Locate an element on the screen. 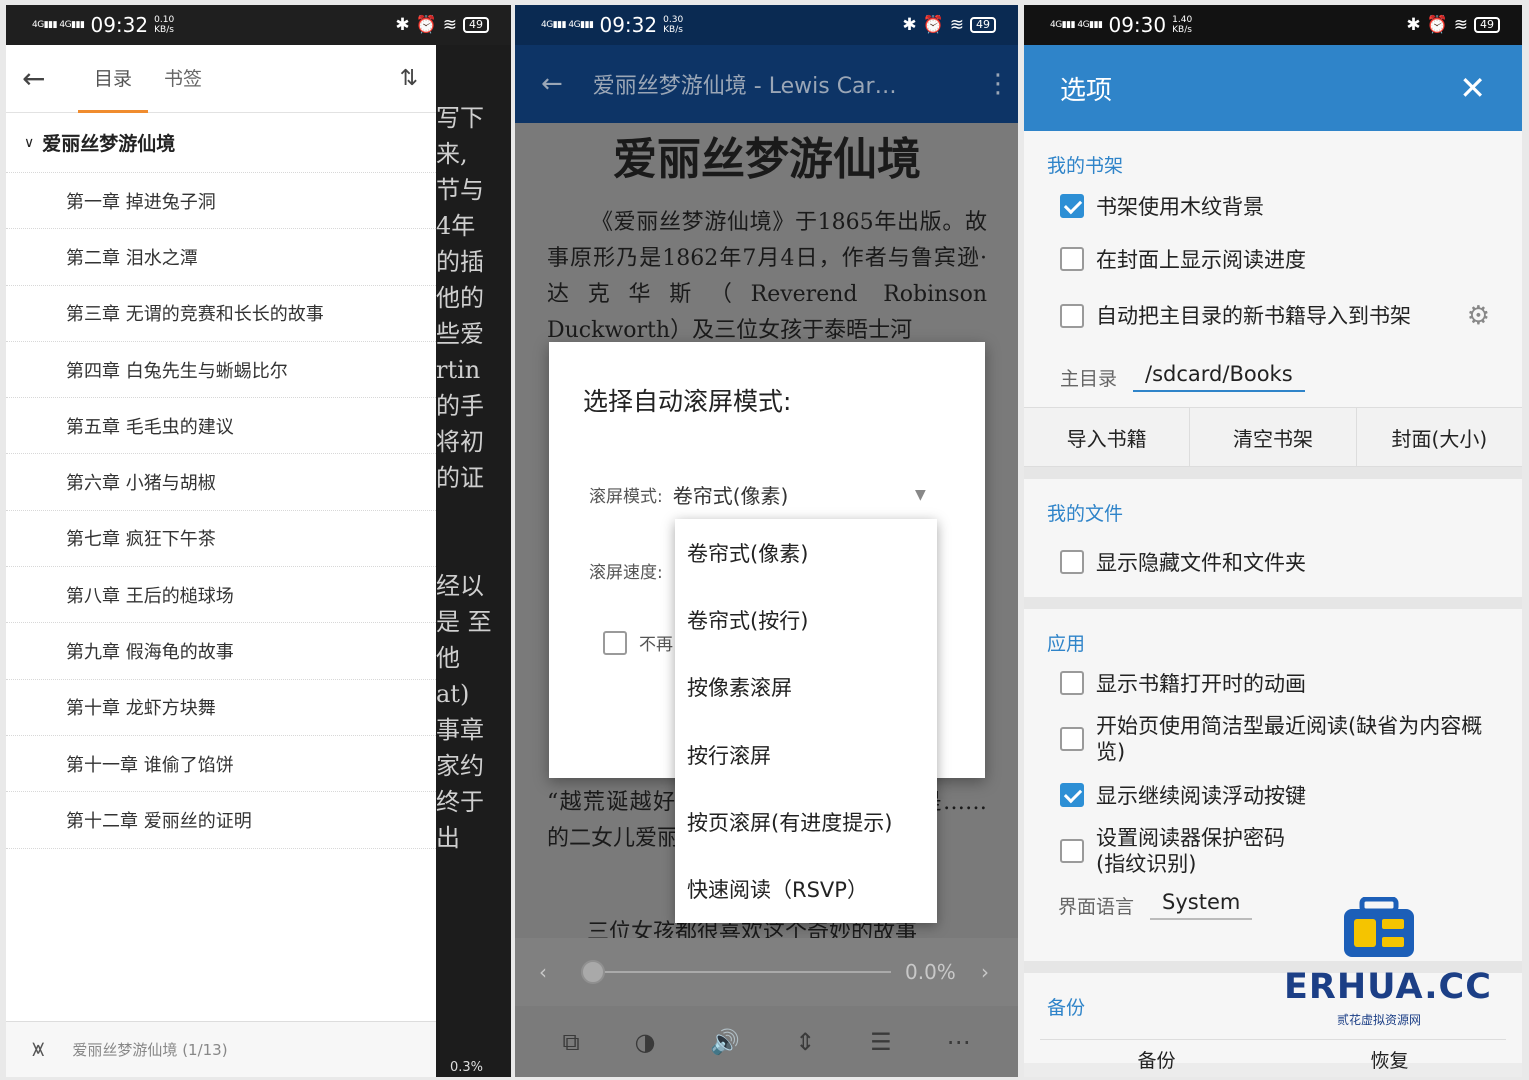  toc-chapter-item: 第一章 掉进兔子洞 is located at coordinates (221, 201).